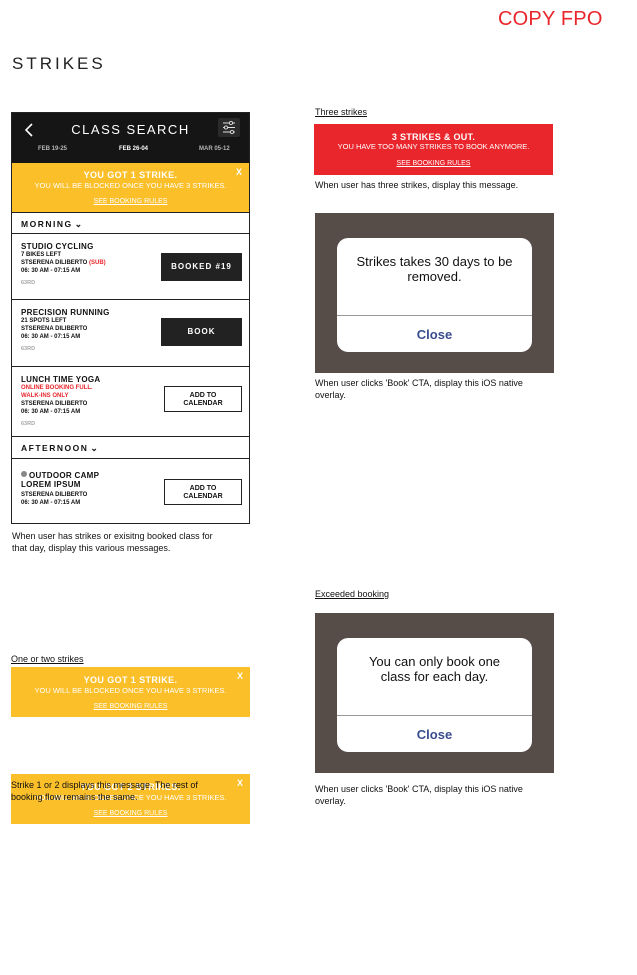 Image resolution: width=637 pixels, height=975 pixels. I want to click on banner-title: 3 STRIKES & OUT., so click(433, 137).